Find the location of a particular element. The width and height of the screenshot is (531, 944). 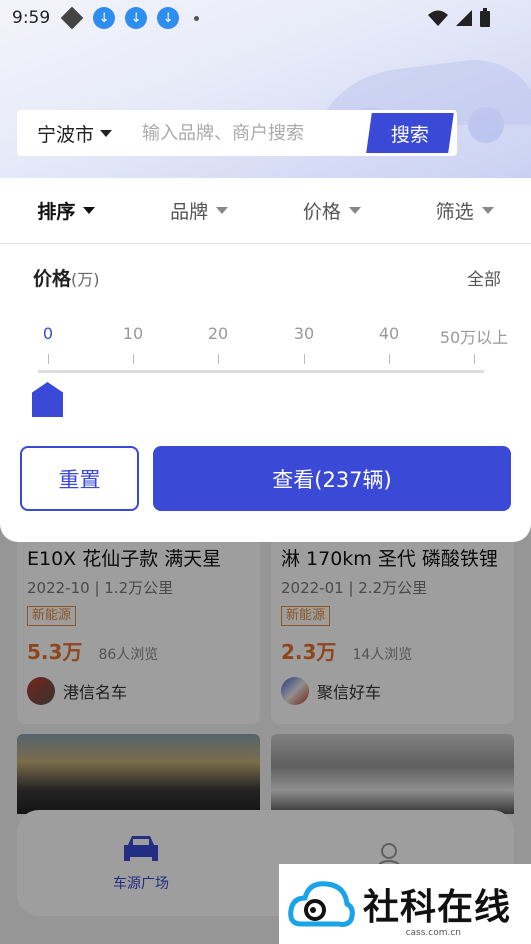

price-title: 价格(万) is located at coordinates (66, 277).